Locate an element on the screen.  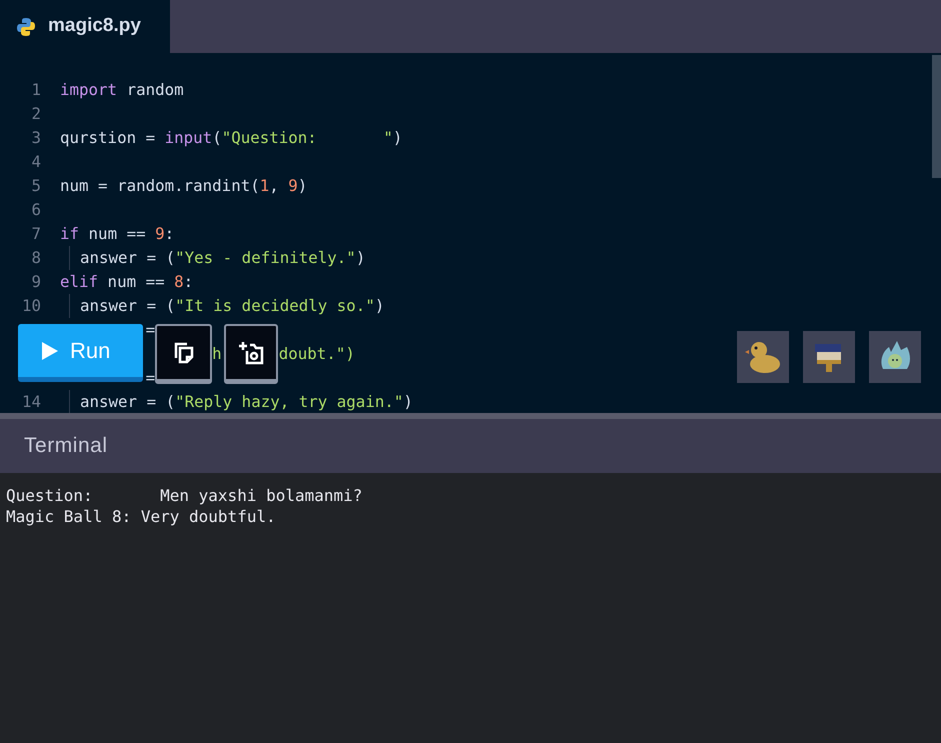
line-number: 10 is located at coordinates (30, 306).